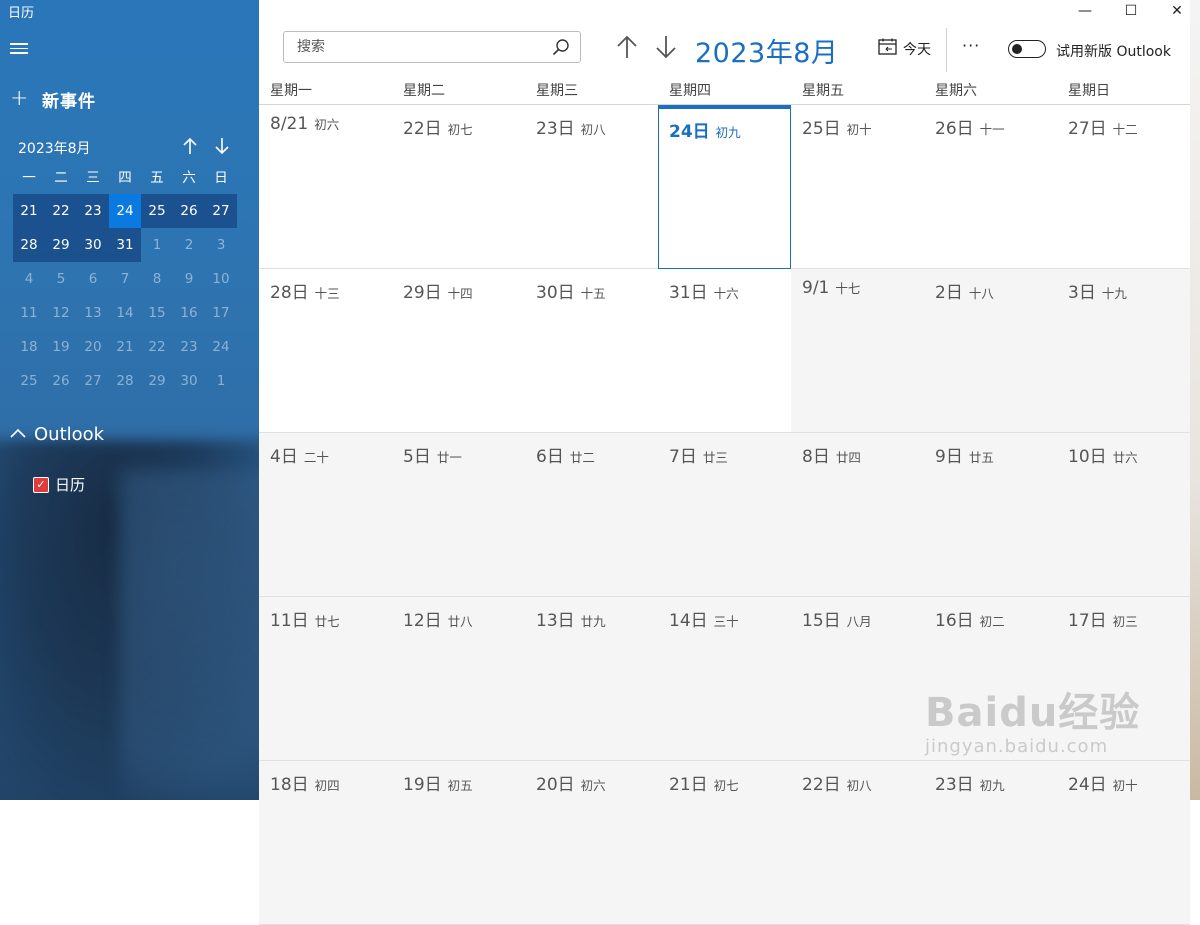  Describe the element at coordinates (57, 434) in the screenshot. I see `outlook-account-toggle: Outlook` at that location.